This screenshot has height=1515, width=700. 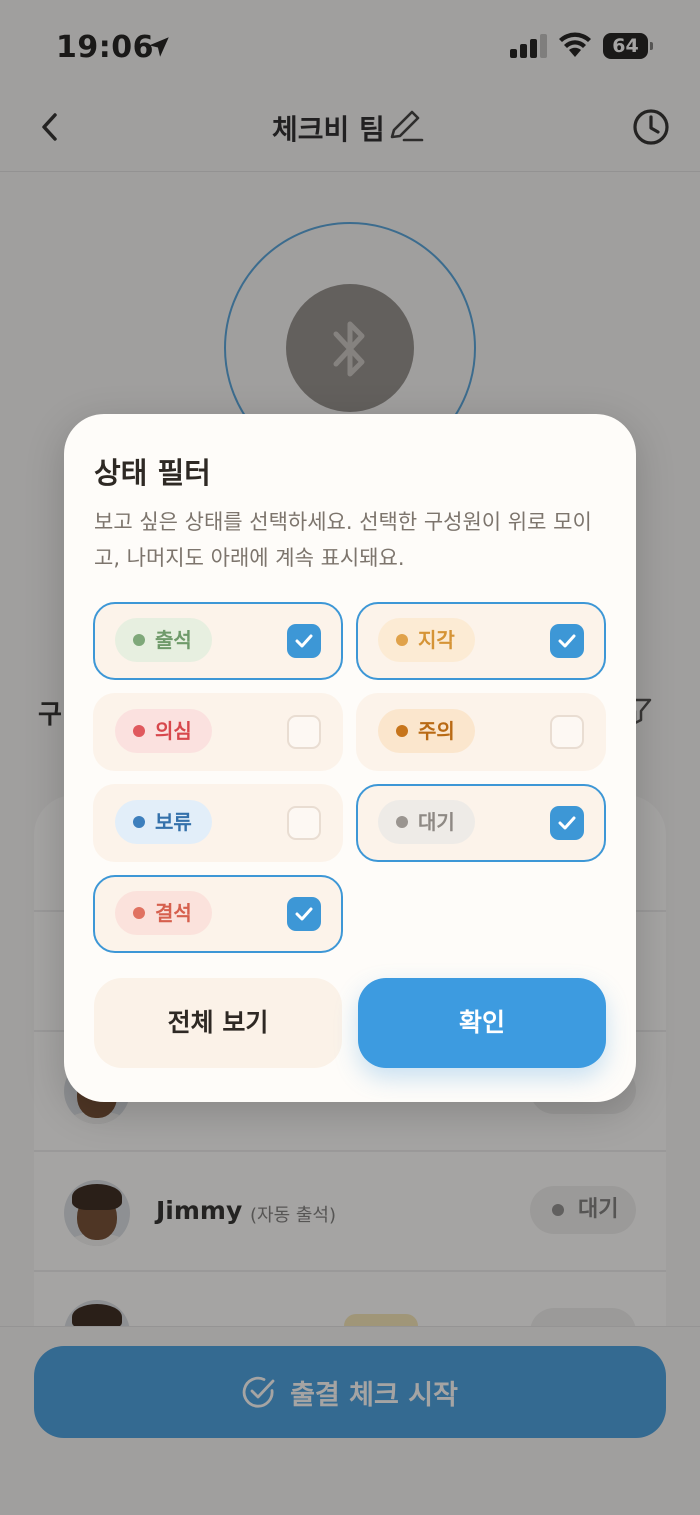 I want to click on status-chip-label: 결석, so click(x=173, y=913).